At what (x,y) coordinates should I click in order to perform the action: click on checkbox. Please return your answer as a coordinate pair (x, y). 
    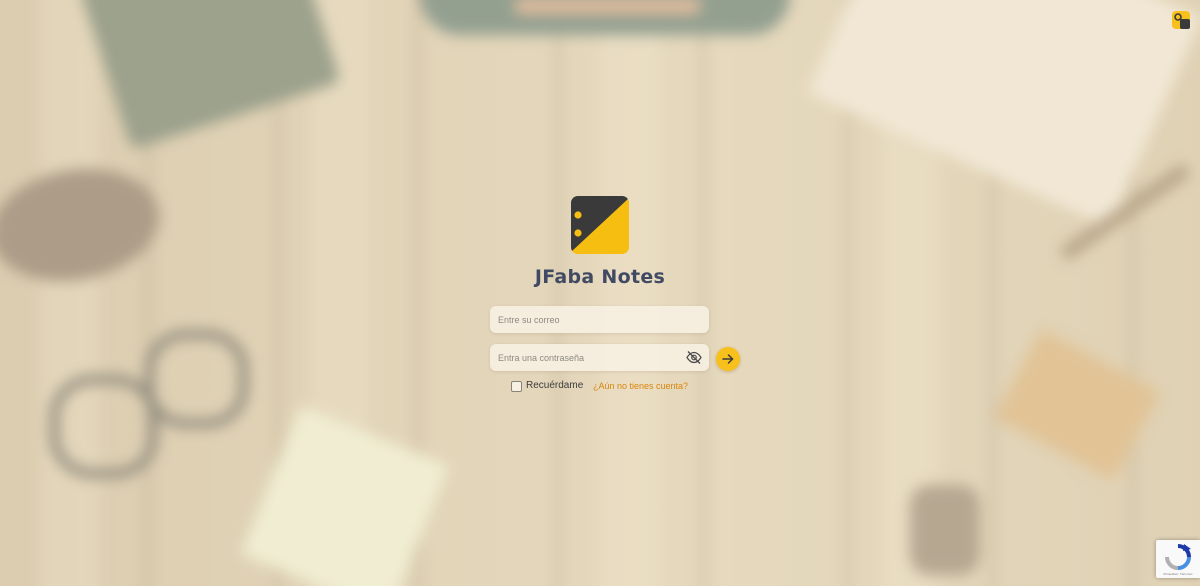
    Looking at the image, I should click on (516, 386).